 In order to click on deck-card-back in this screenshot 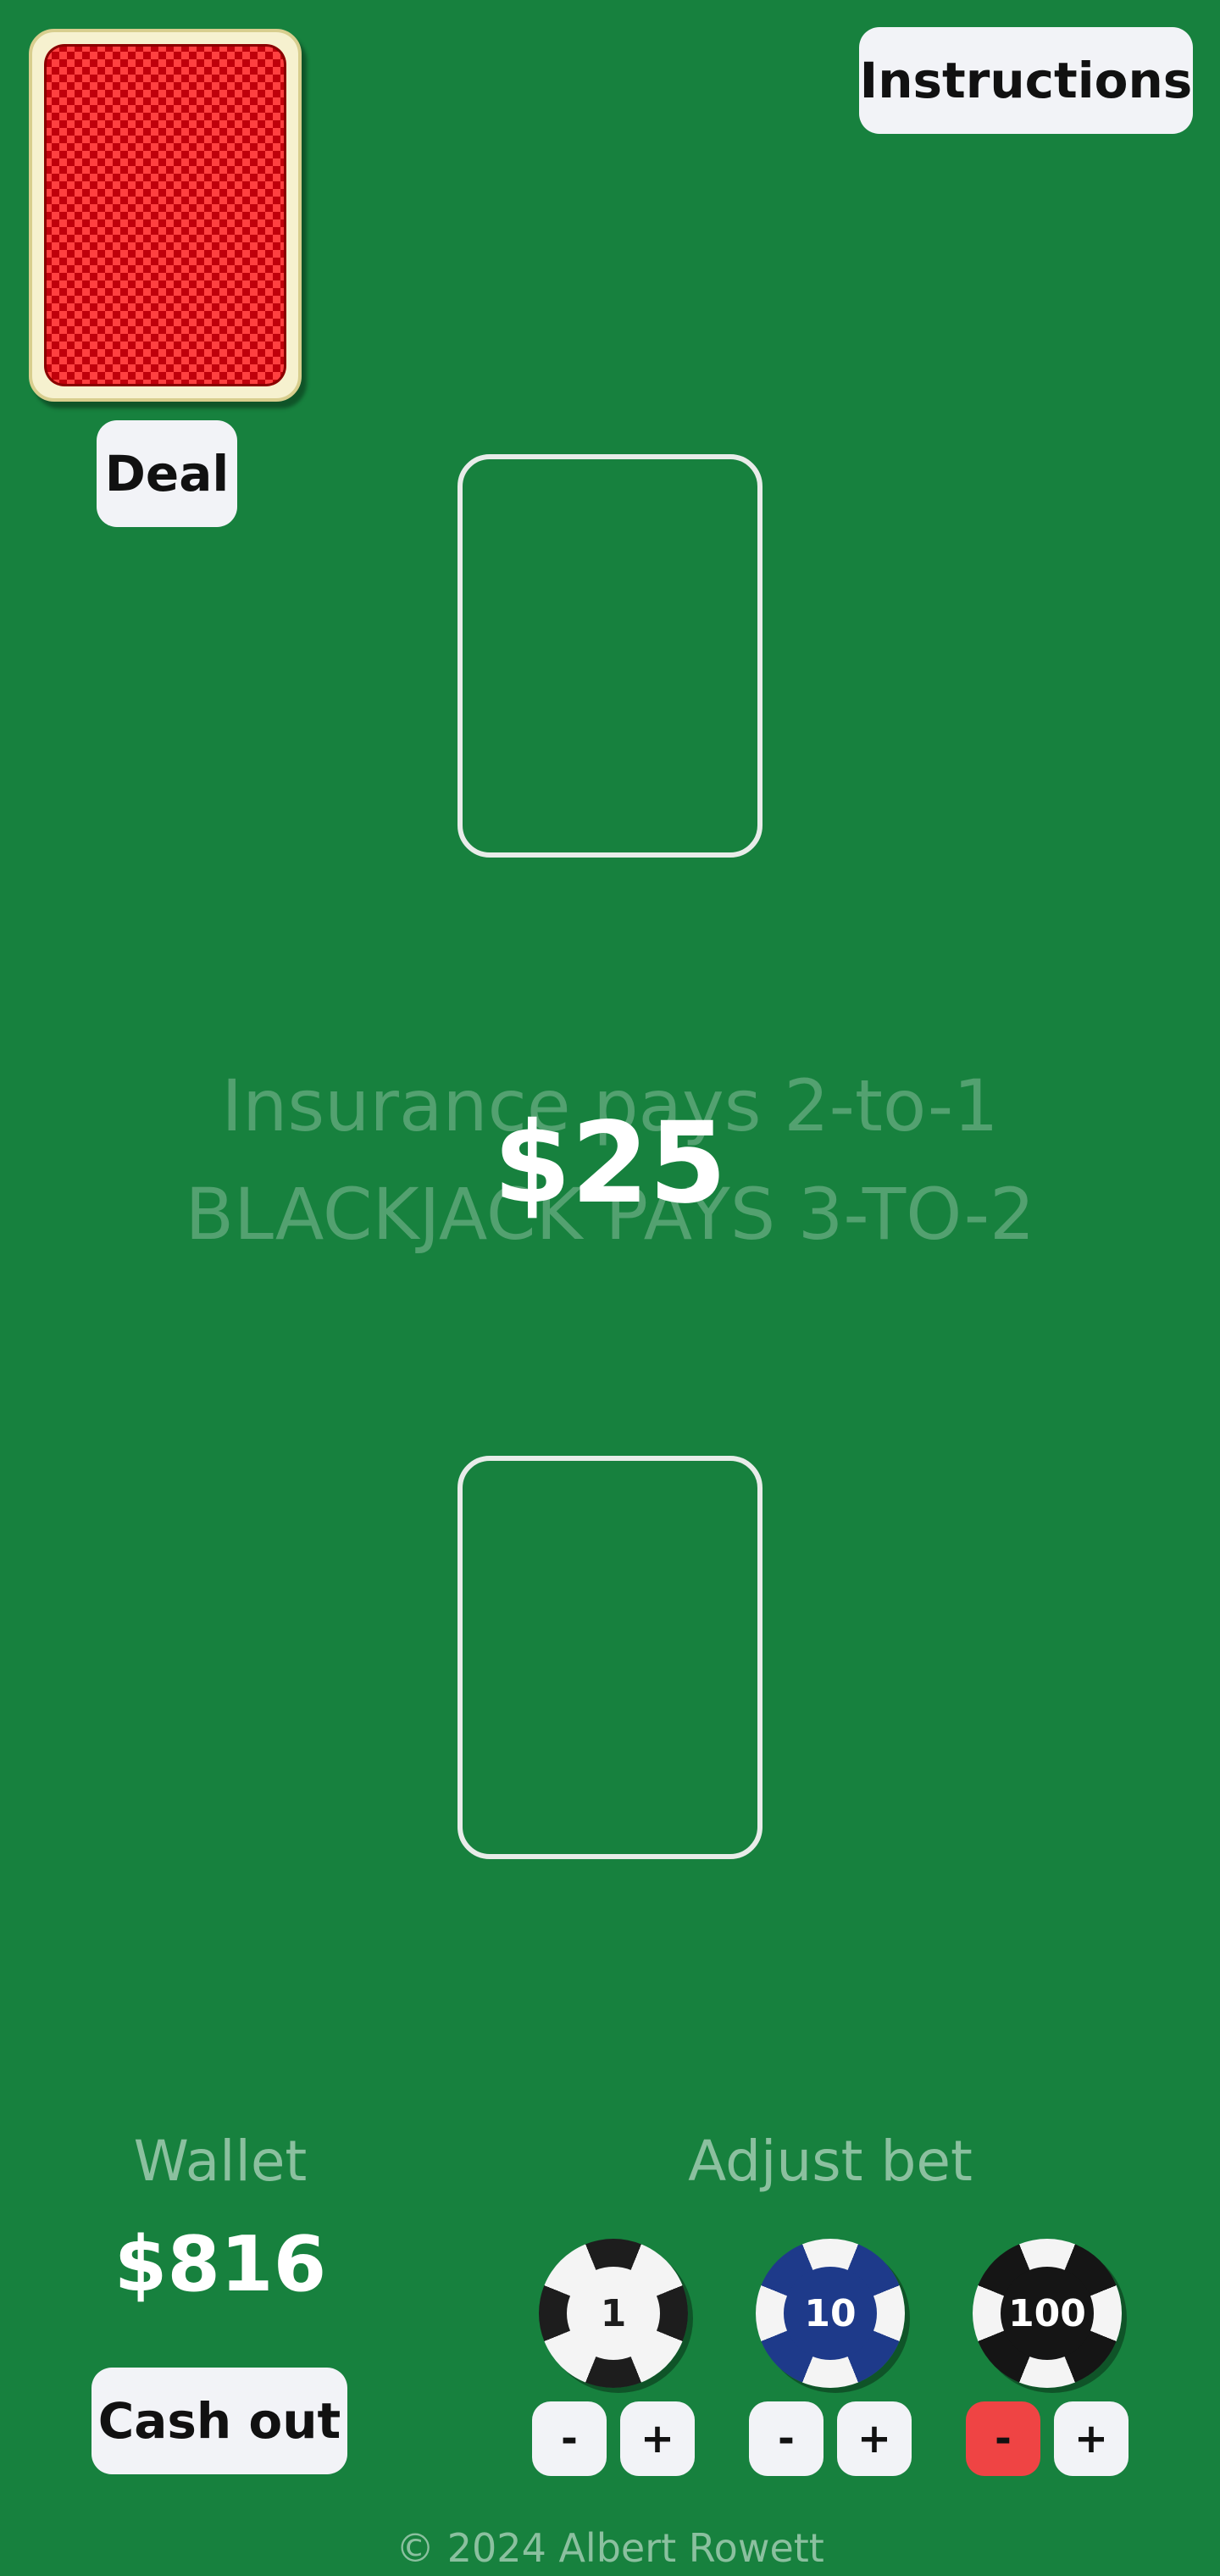, I will do `click(165, 215)`.